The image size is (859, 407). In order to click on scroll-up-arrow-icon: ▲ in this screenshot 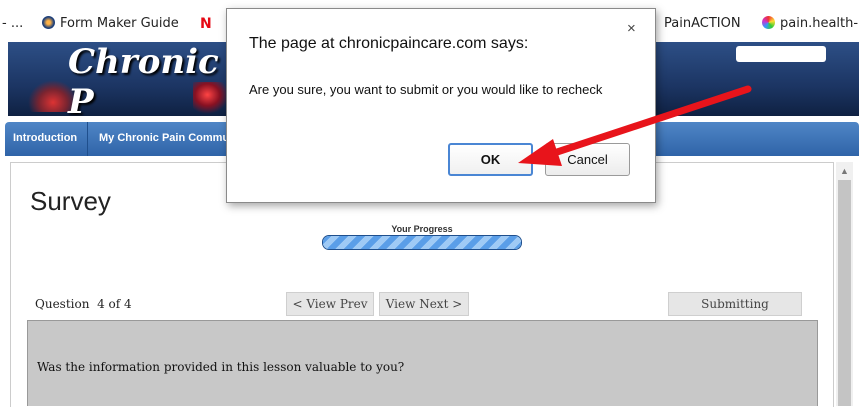, I will do `click(844, 171)`.